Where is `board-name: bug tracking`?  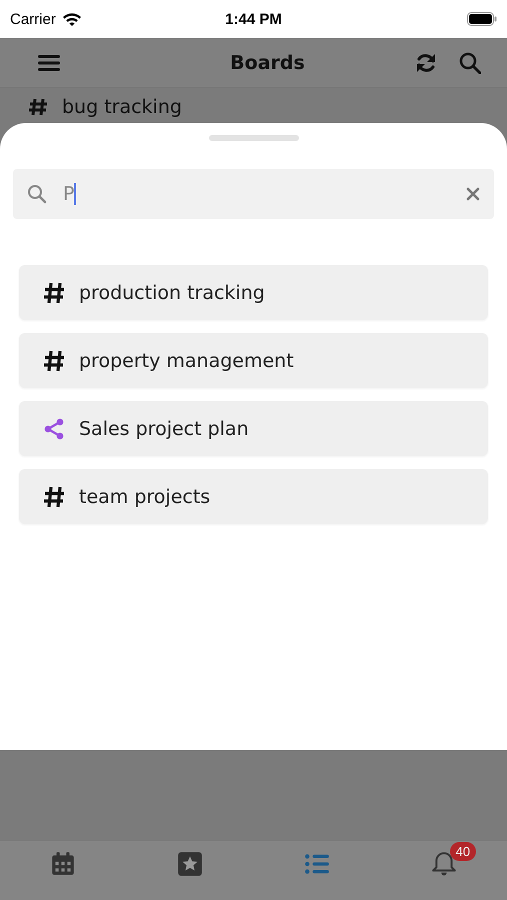 board-name: bug tracking is located at coordinates (122, 107).